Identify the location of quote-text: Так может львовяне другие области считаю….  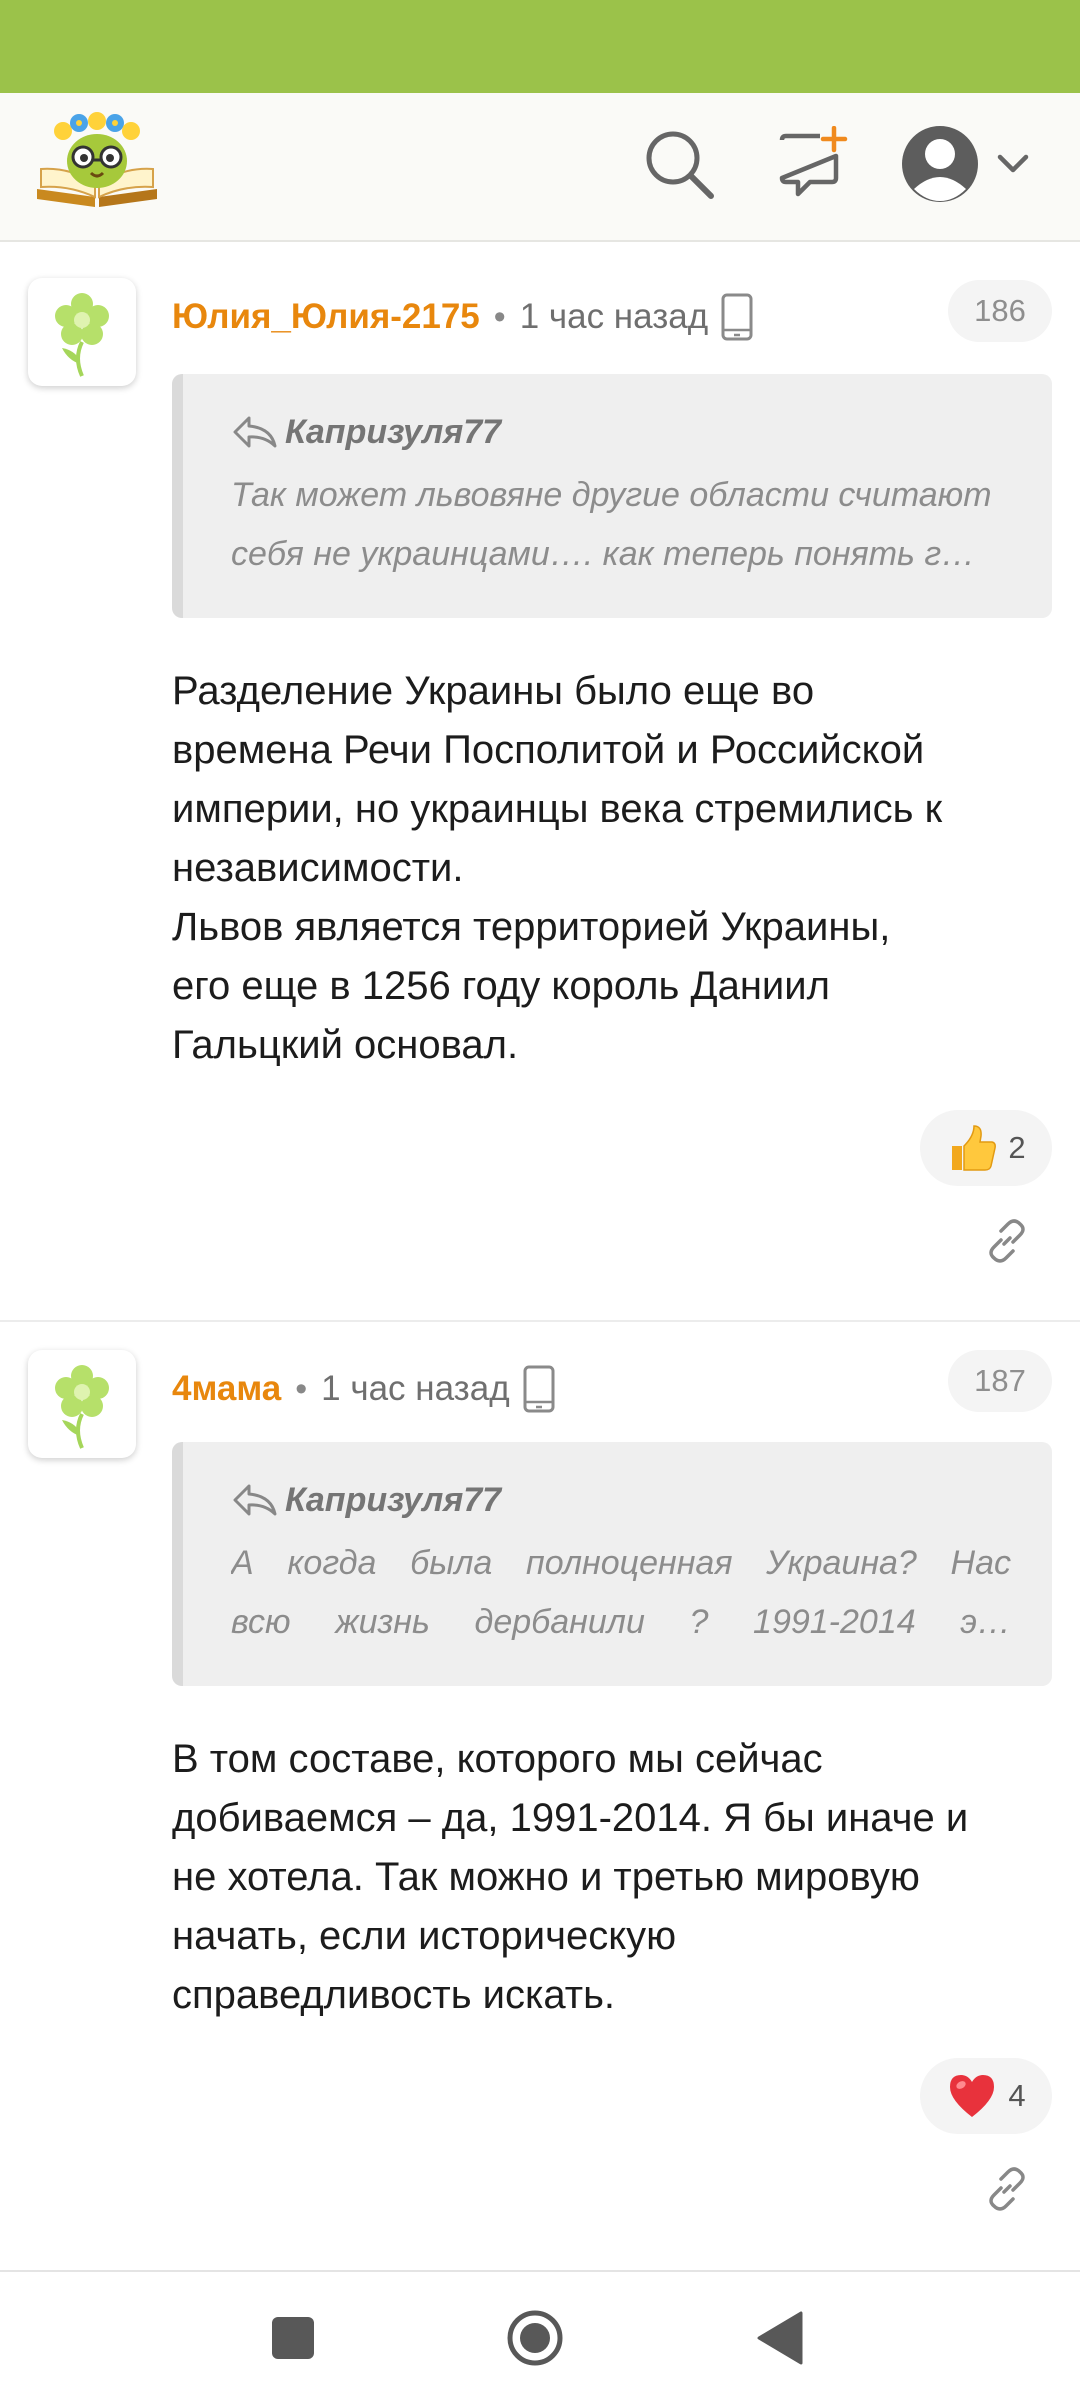
(621, 525).